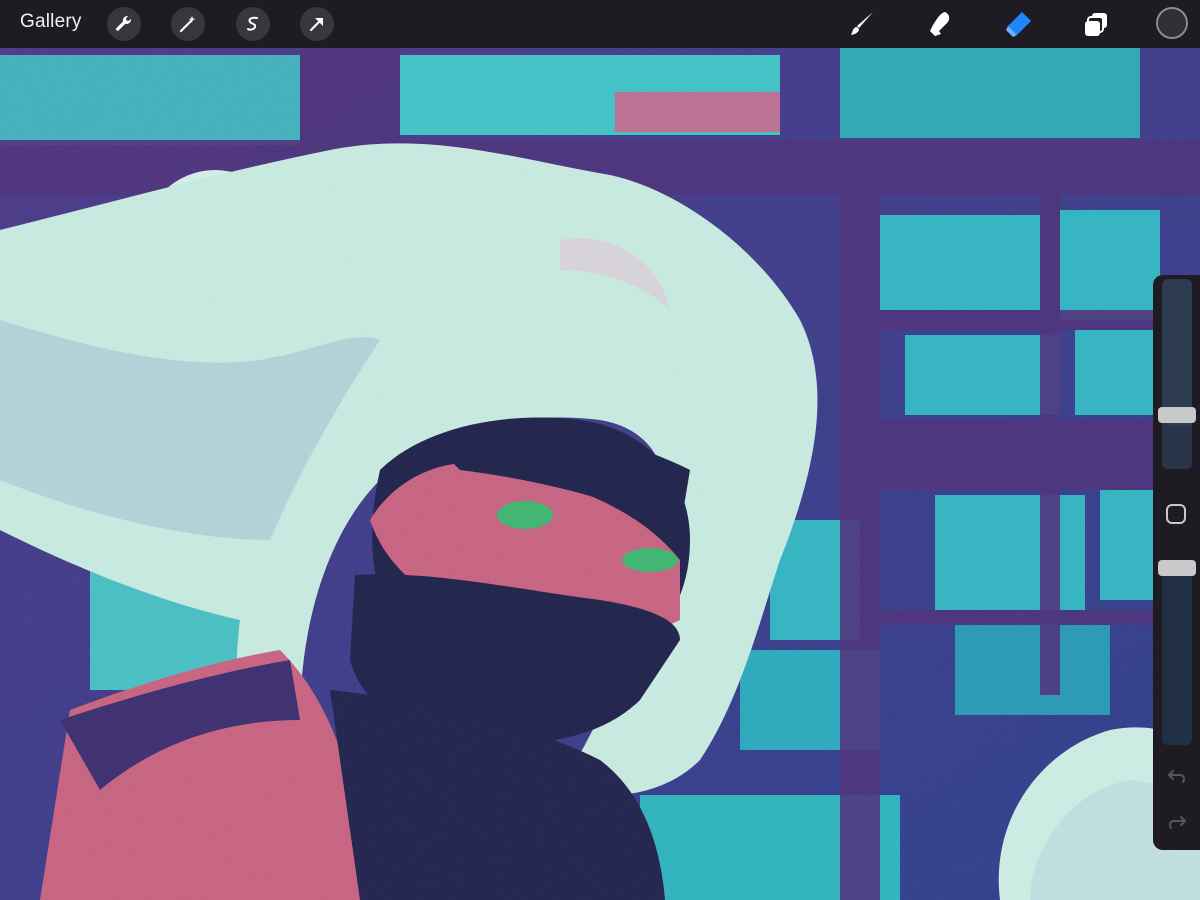 The image size is (1200, 900). What do you see at coordinates (1177, 415) in the screenshot?
I see `brush-size-thumb` at bounding box center [1177, 415].